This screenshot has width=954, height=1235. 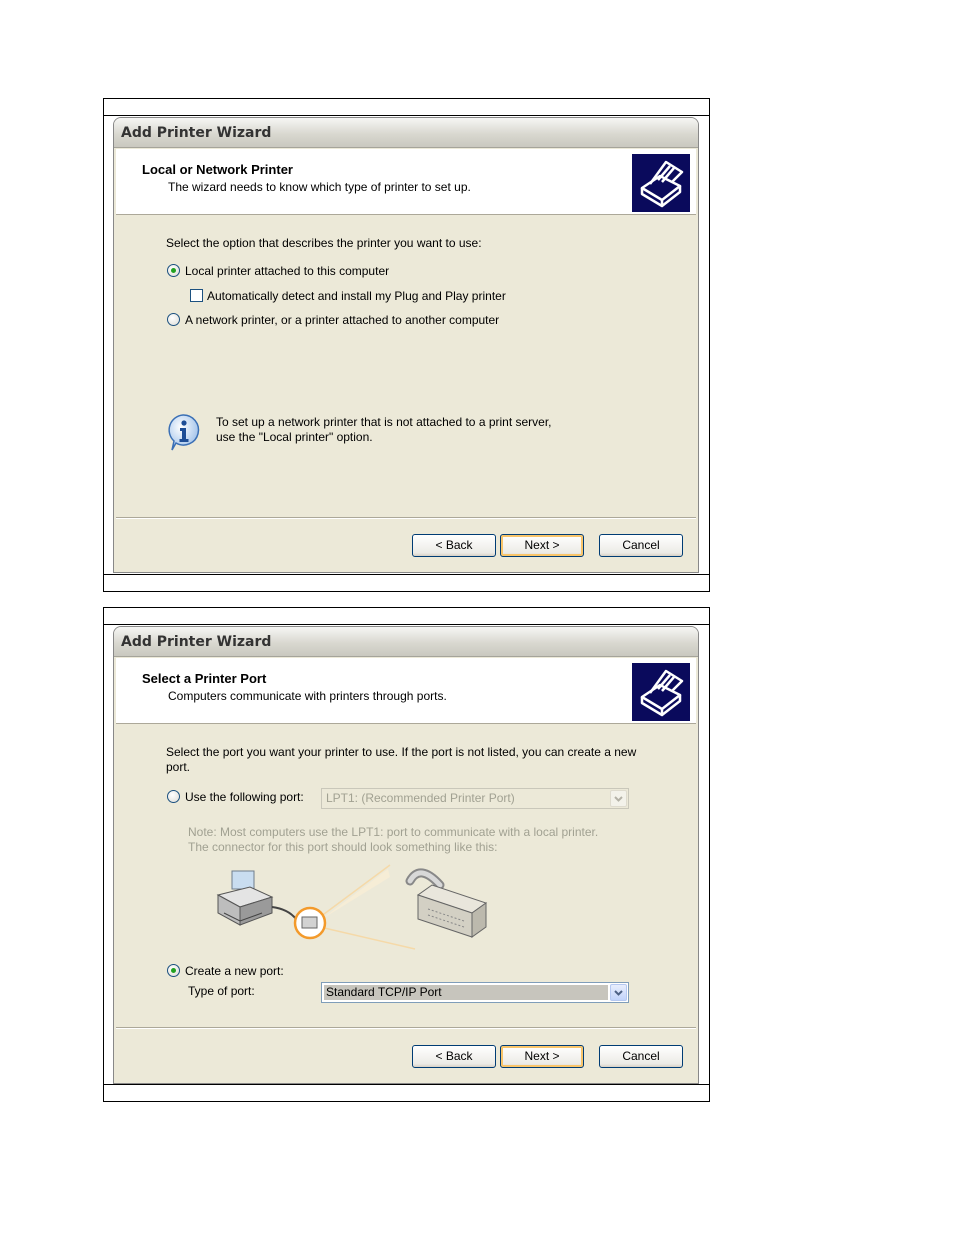 I want to click on printer-cable-connector-illustration, so click(x=355, y=904).